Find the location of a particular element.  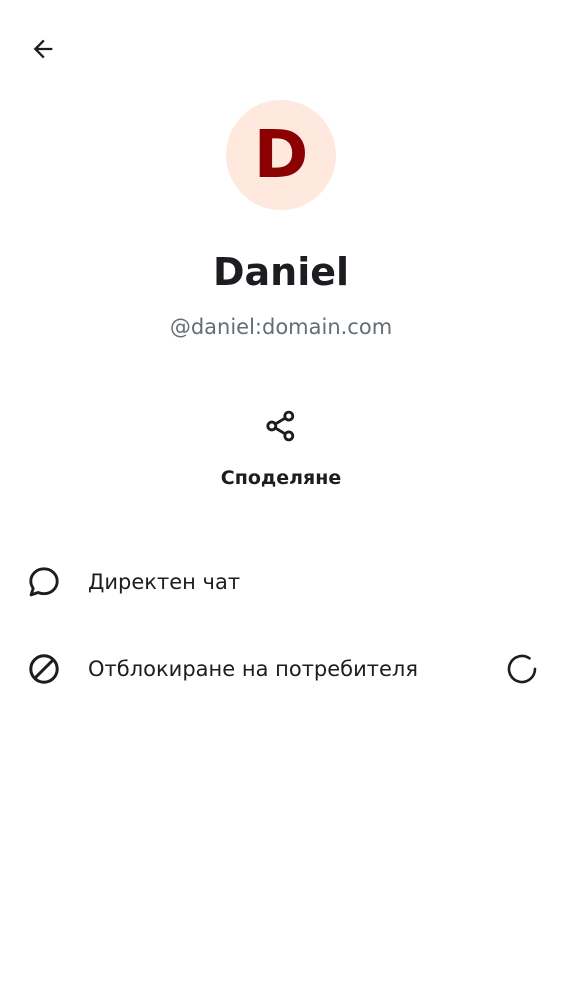

back-button is located at coordinates (43, 51).